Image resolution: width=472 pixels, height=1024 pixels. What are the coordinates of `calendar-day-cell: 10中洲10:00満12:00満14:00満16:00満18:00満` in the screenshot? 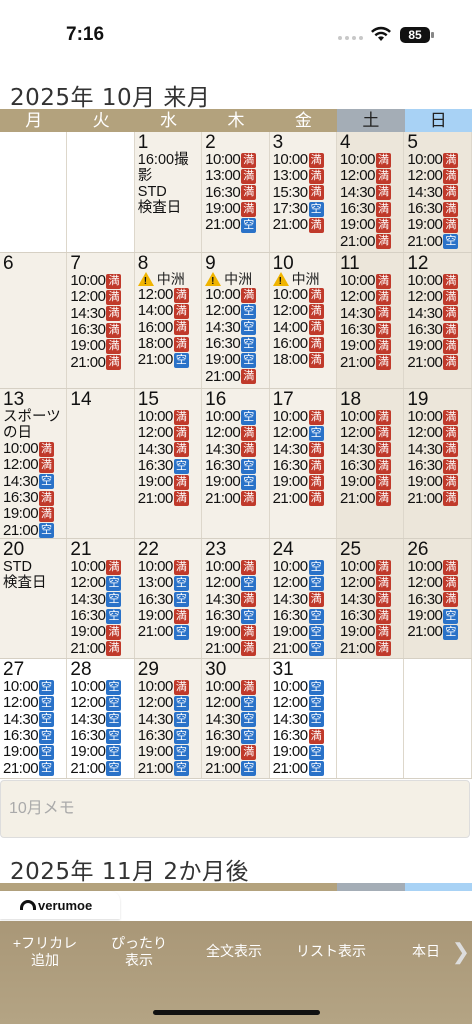 It's located at (303, 320).